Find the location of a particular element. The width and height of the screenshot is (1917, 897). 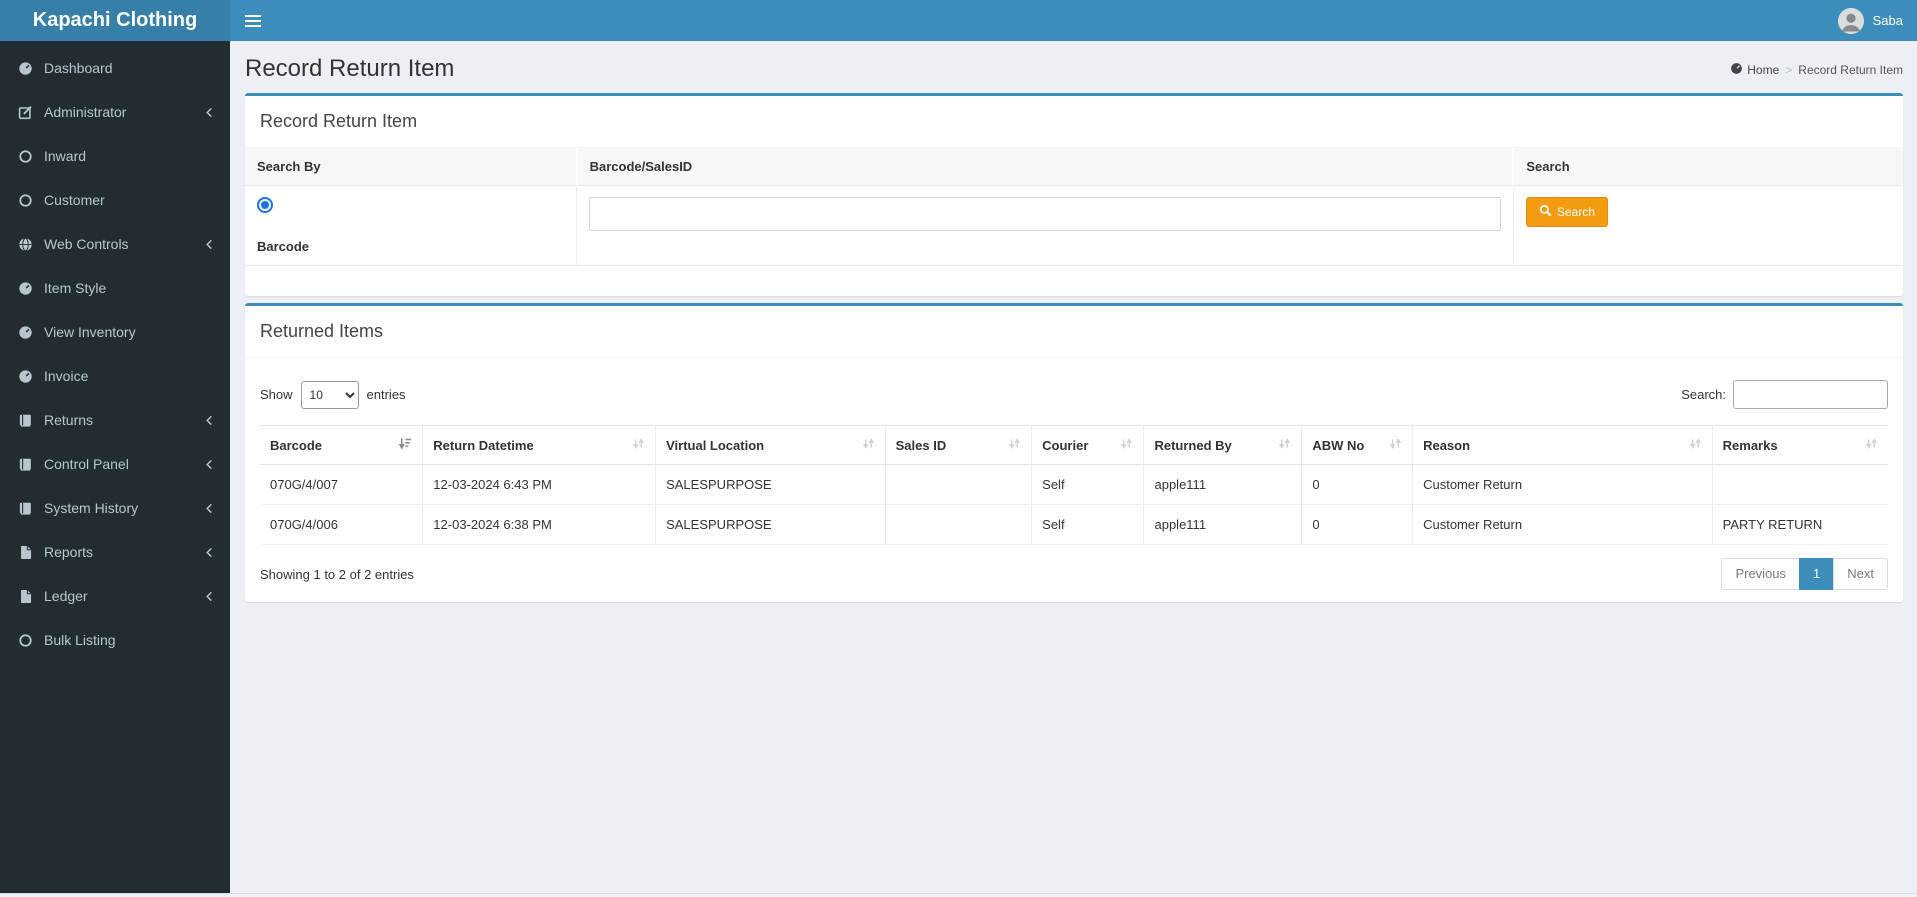

page-length-control: Show 10 entries is located at coordinates (333, 394).